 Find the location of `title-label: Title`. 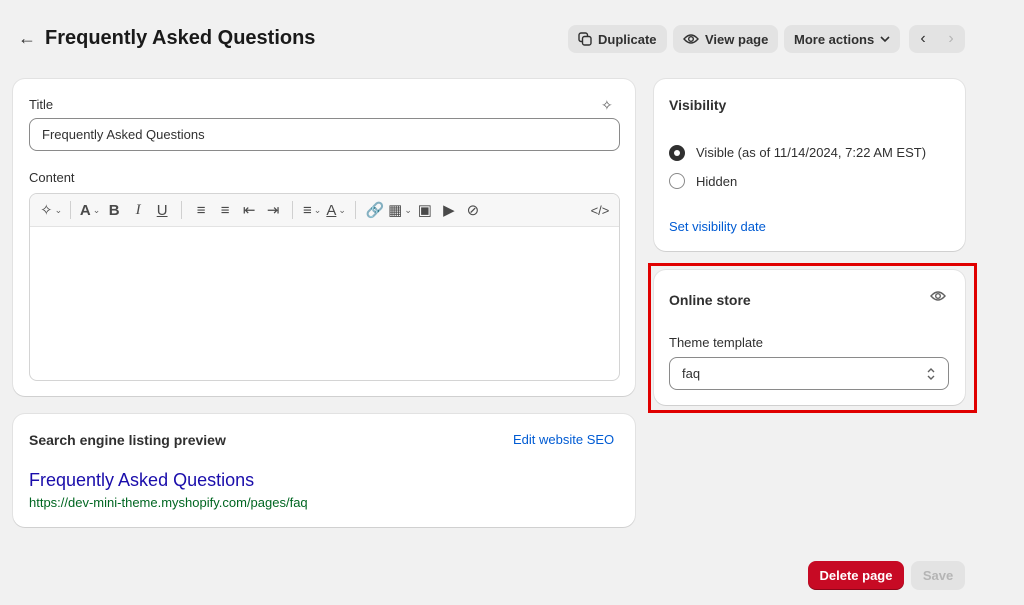

title-label: Title is located at coordinates (41, 104).